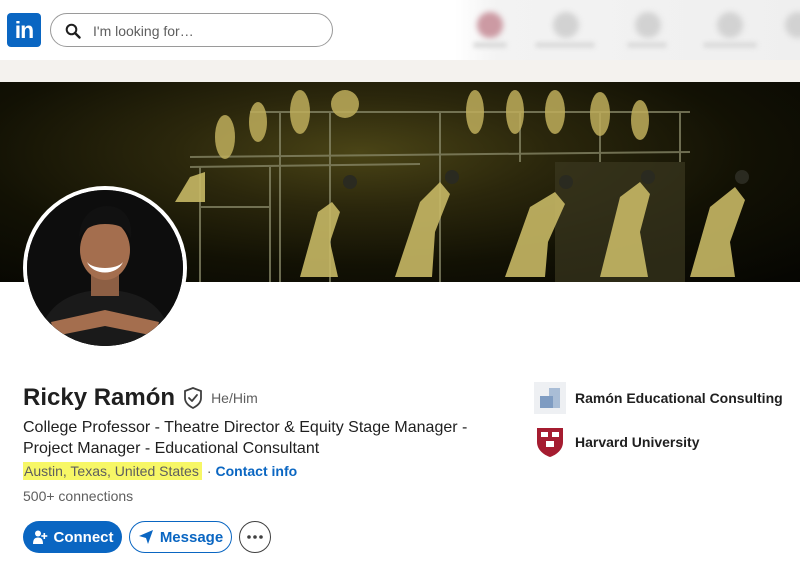 The width and height of the screenshot is (800, 572). Describe the element at coordinates (234, 398) in the screenshot. I see `pronouns: He/Him` at that location.